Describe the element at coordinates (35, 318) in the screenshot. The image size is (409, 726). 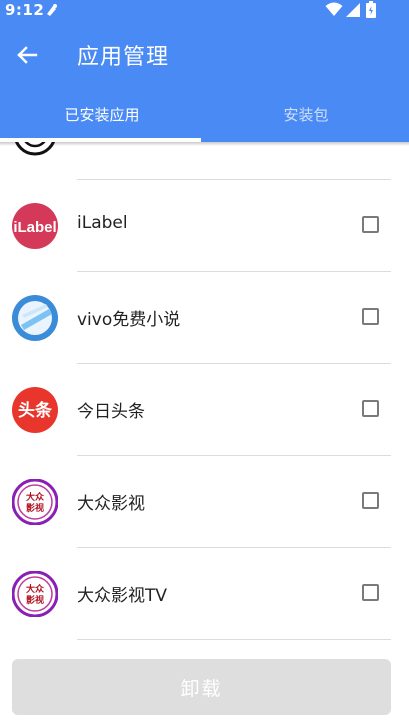
I see `vivo-novel-app-icon` at that location.